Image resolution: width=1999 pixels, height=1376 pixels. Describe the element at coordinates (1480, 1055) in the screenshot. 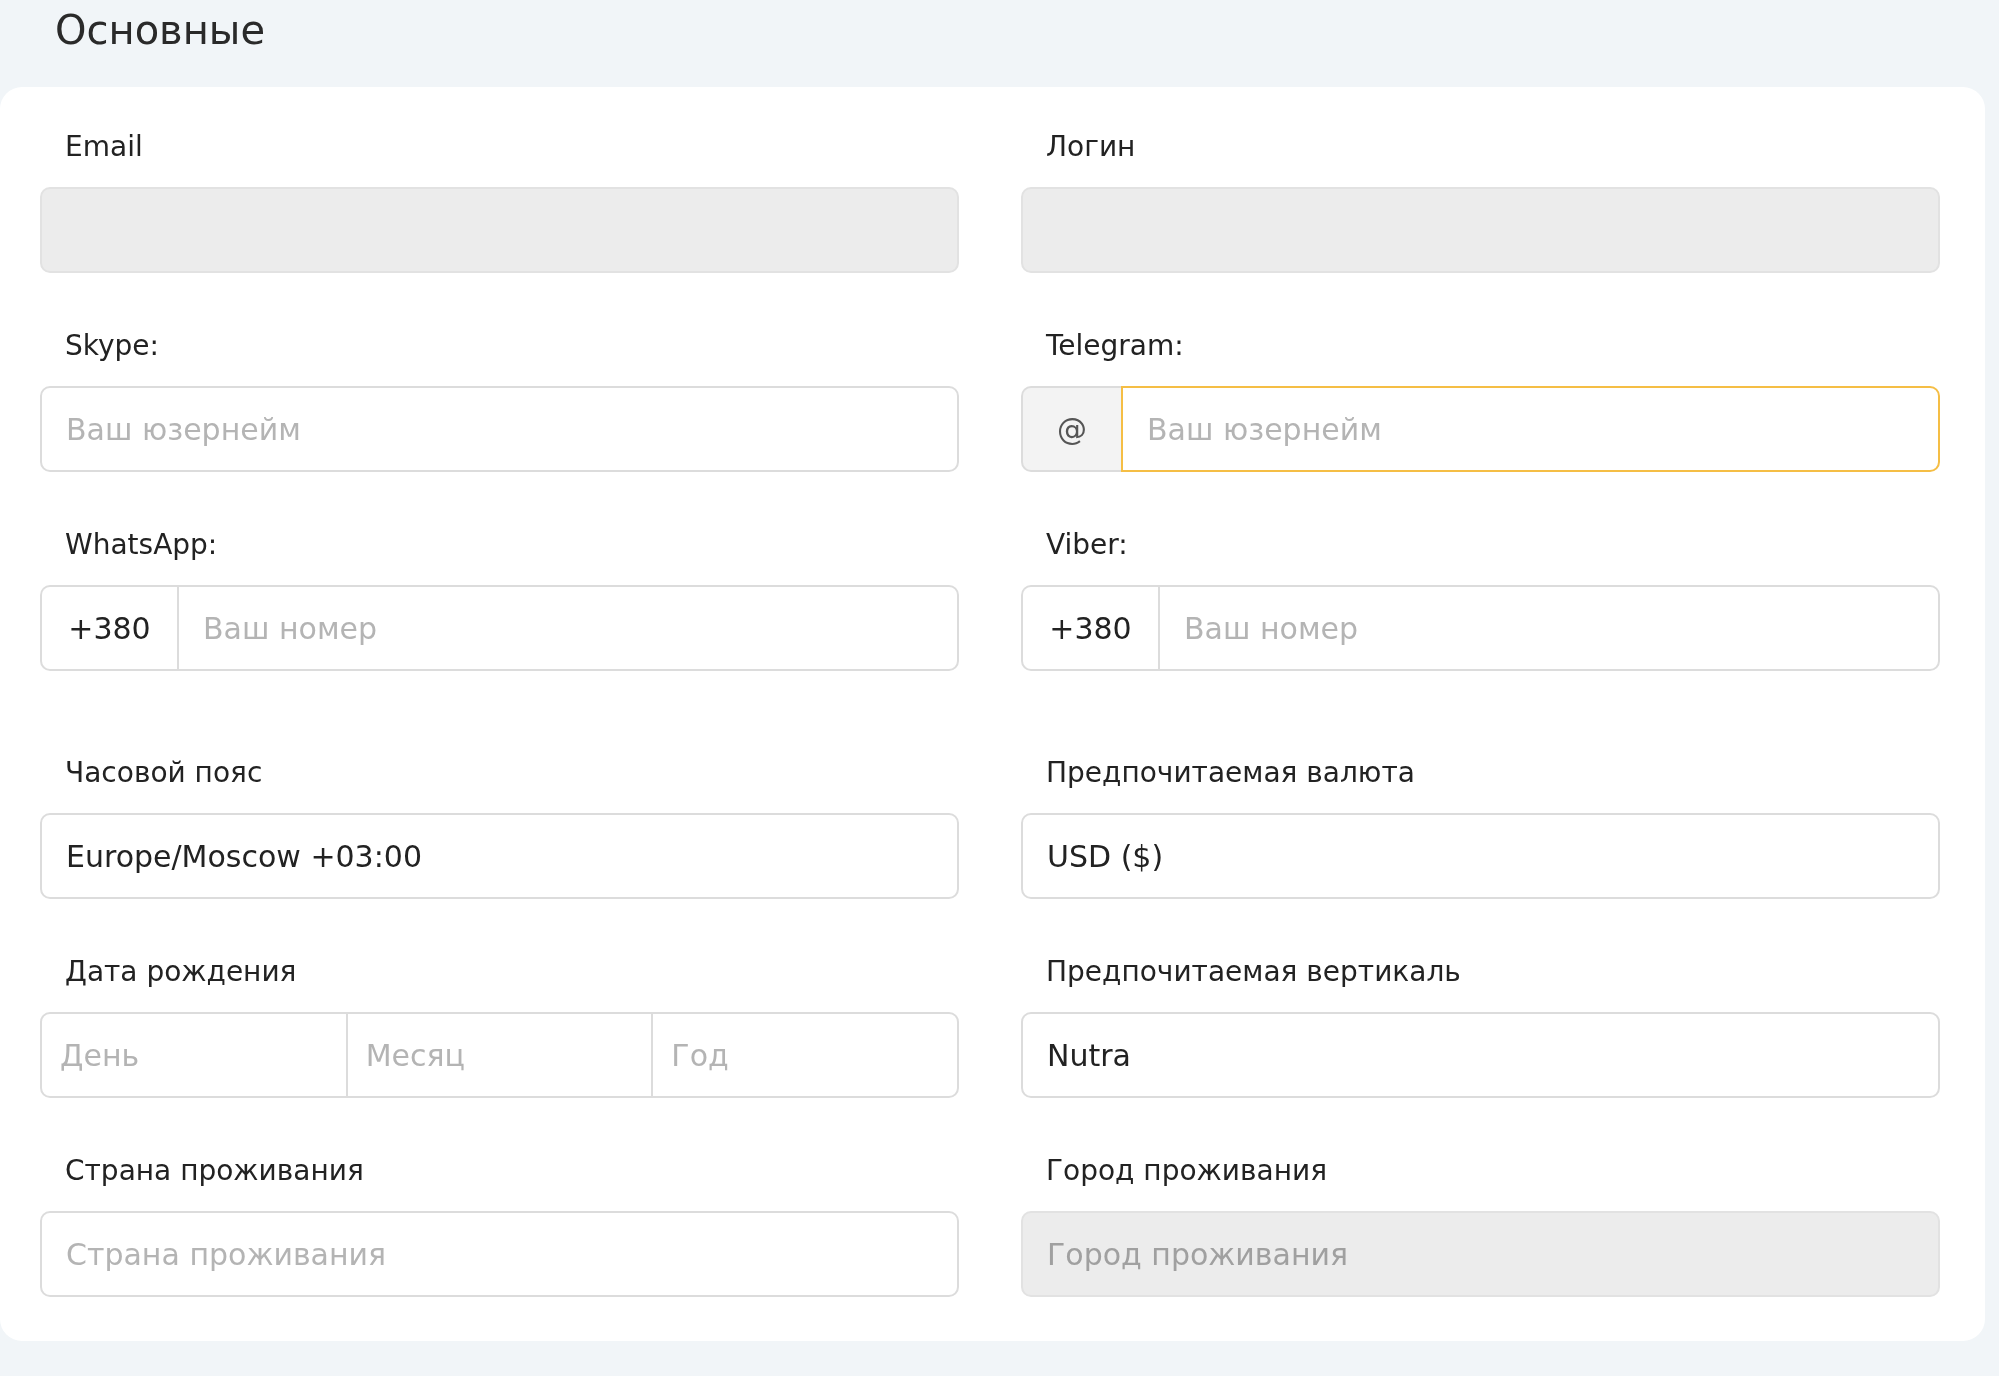

I see `select-field: Nutra` at that location.